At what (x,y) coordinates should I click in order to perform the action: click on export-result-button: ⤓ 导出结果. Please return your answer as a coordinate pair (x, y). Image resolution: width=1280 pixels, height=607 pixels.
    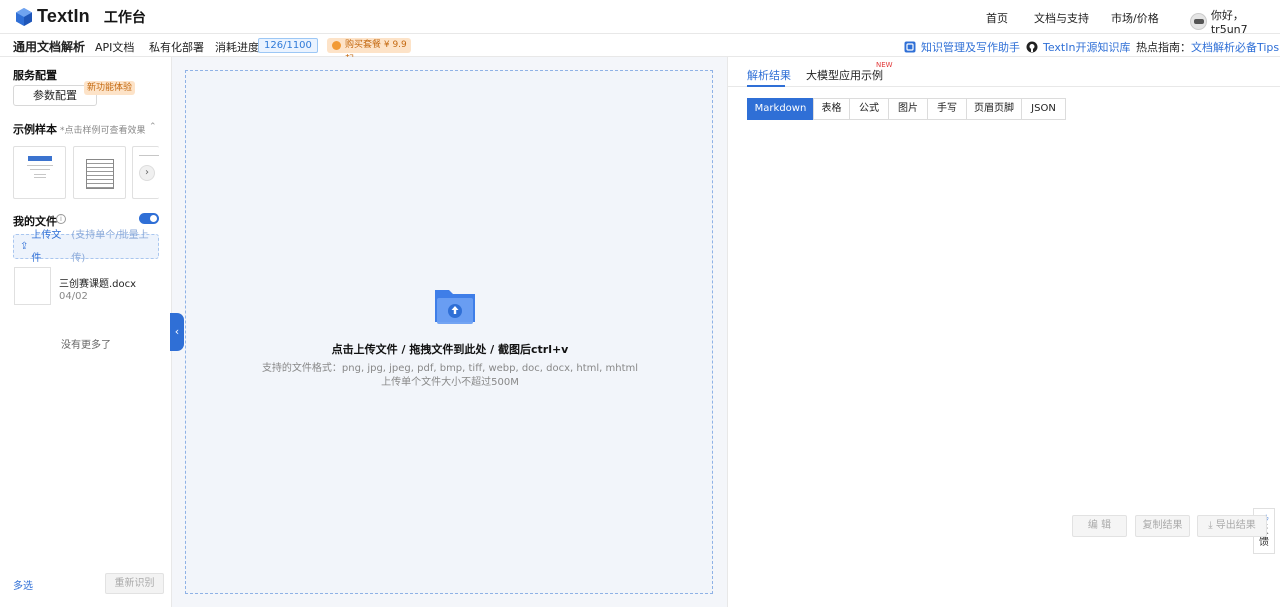
    Looking at the image, I should click on (1232, 526).